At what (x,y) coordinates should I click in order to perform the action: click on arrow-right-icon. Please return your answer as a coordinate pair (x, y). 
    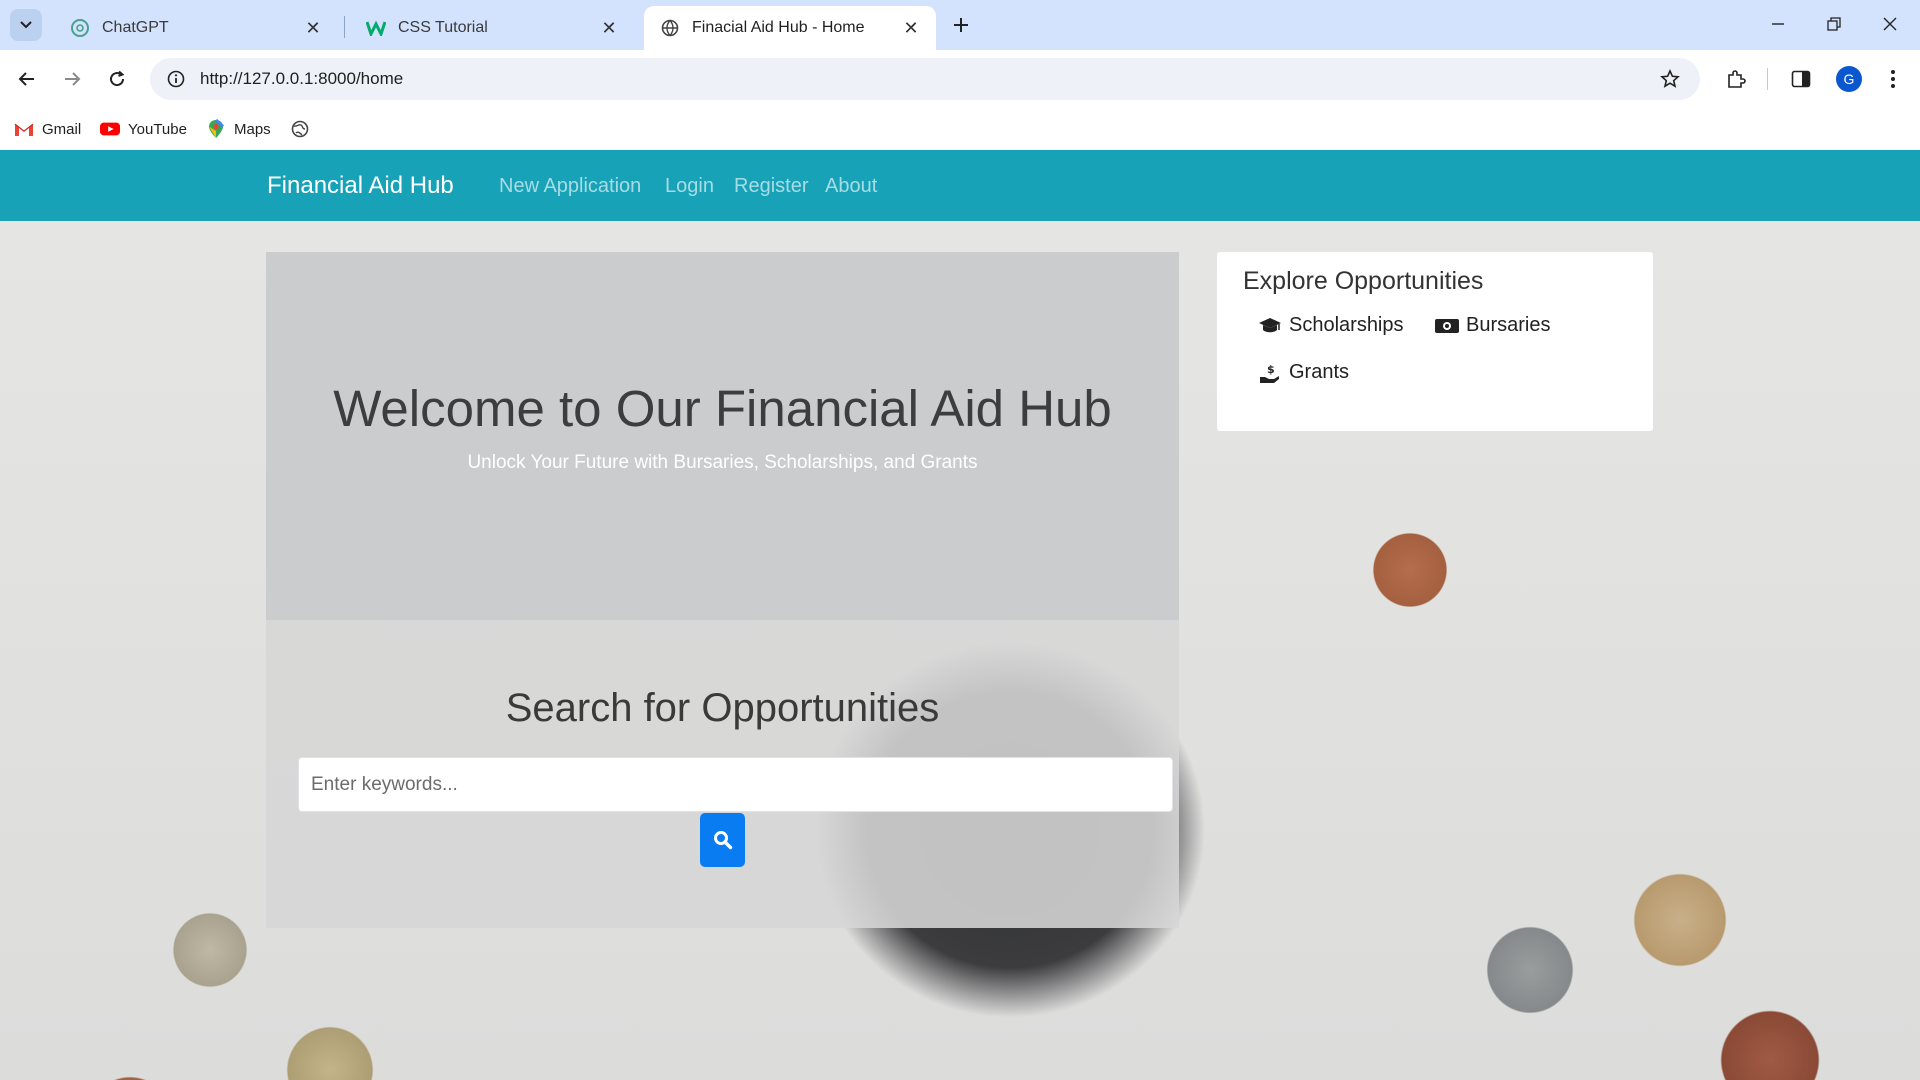
    Looking at the image, I should click on (73, 79).